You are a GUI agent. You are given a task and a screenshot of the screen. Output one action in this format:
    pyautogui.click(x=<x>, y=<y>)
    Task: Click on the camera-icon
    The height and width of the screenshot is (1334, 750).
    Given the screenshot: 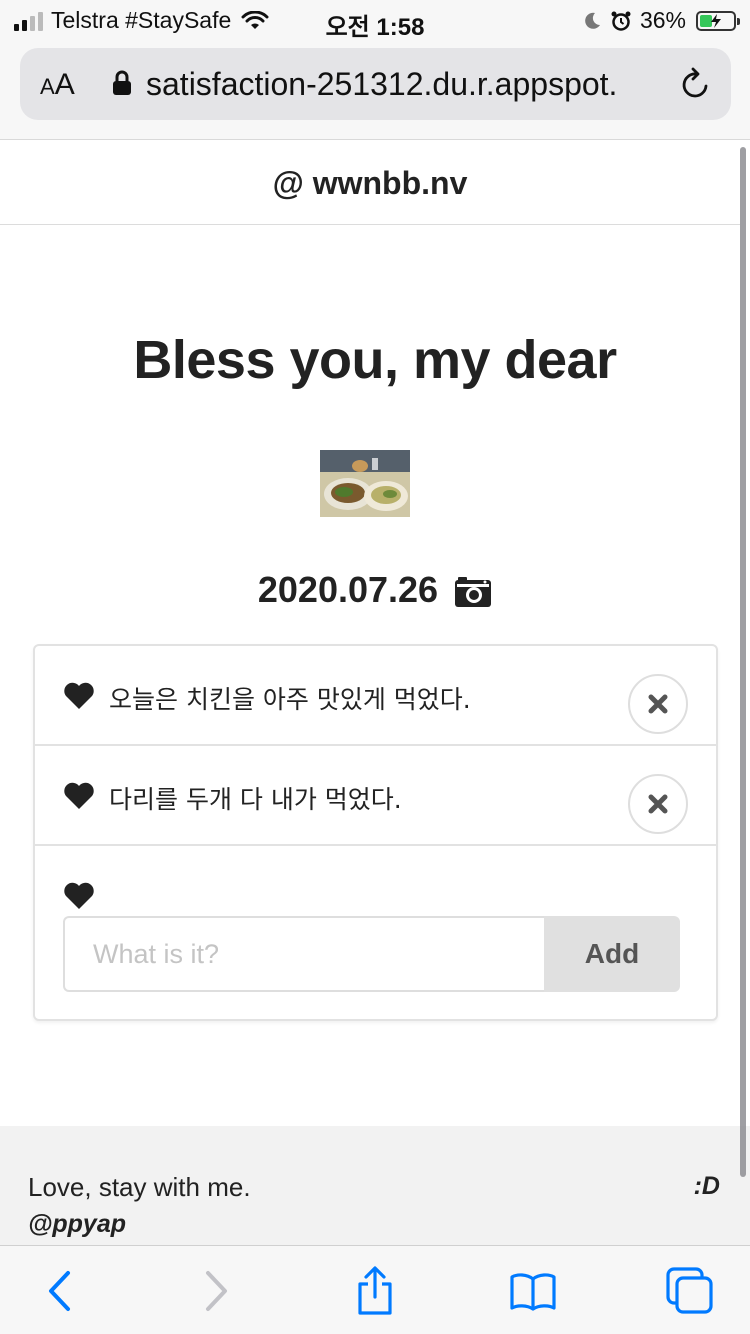 What is the action you would take?
    pyautogui.click(x=473, y=592)
    